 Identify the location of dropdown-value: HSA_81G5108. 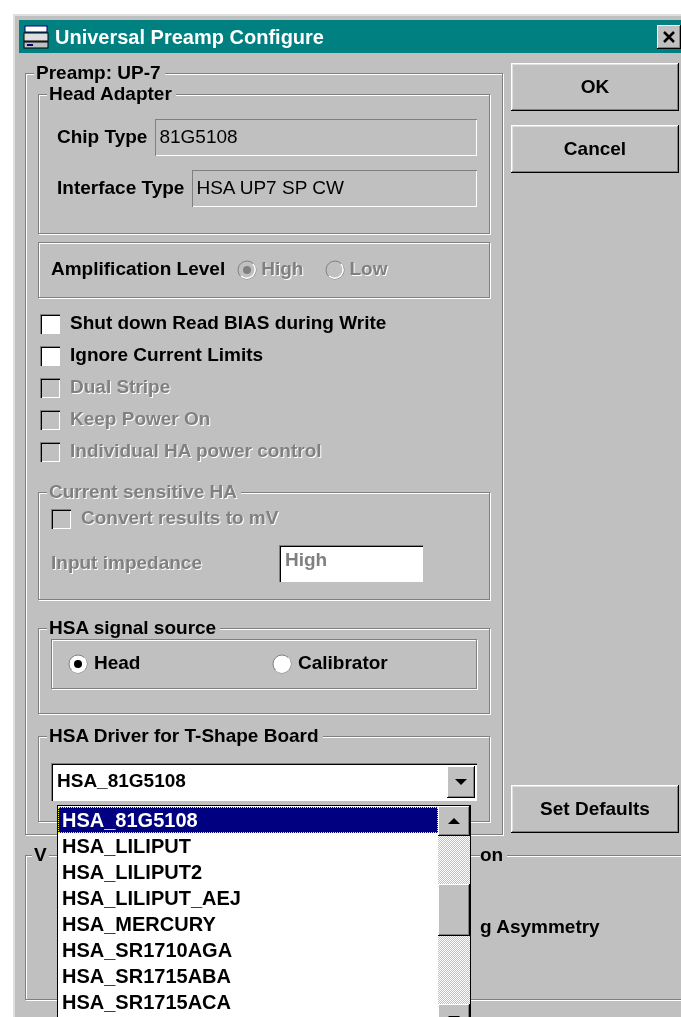
(121, 782).